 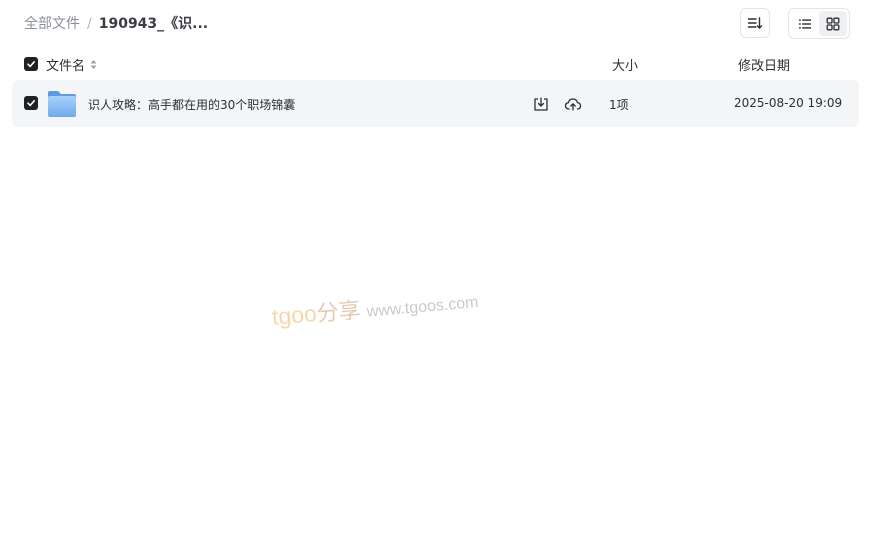 I want to click on watermark-brand: tgoo, so click(x=294, y=315).